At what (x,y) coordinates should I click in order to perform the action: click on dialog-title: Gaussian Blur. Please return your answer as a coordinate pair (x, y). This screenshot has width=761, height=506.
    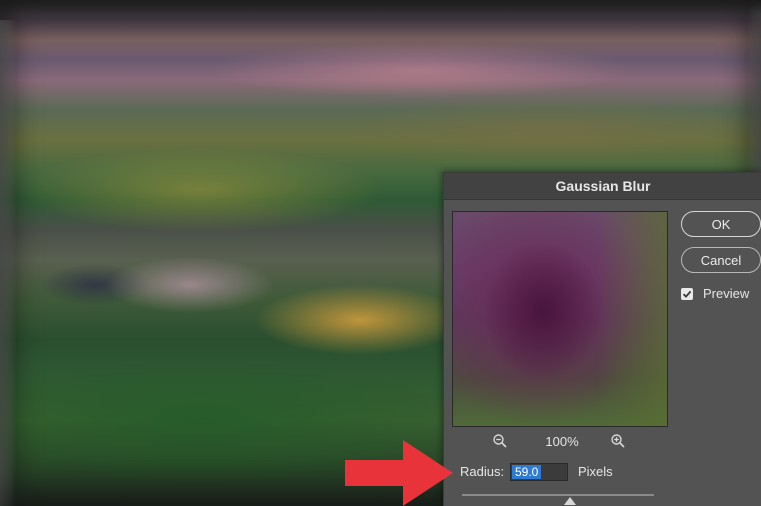
    Looking at the image, I should click on (602, 186).